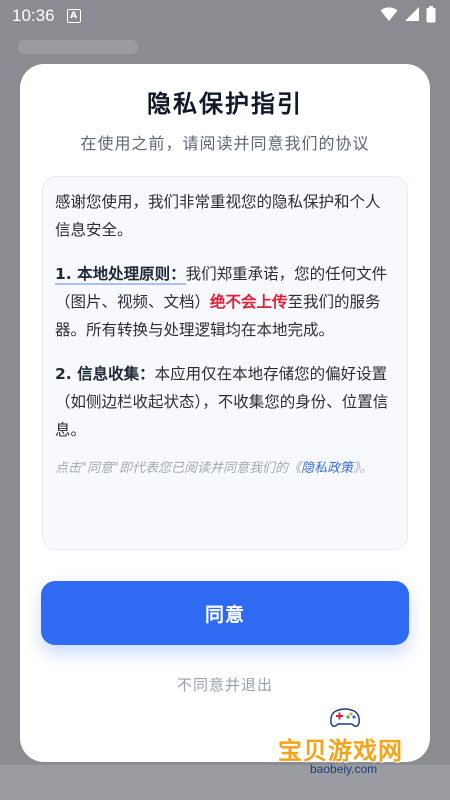 The width and height of the screenshot is (450, 800). Describe the element at coordinates (362, 468) in the screenshot. I see `note-after: 》。` at that location.